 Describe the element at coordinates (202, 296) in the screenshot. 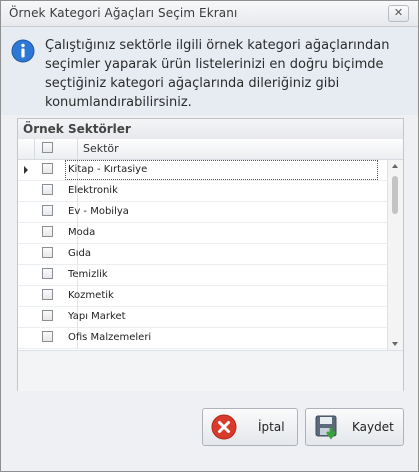

I see `table-row: Kozmetik` at that location.